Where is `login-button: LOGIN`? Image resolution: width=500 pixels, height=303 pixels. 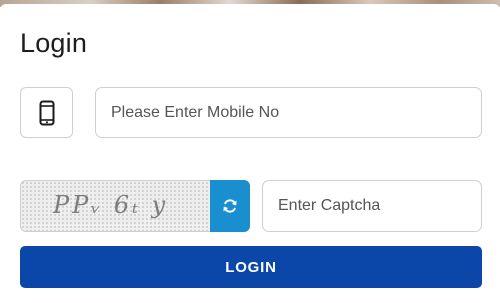 login-button: LOGIN is located at coordinates (251, 267).